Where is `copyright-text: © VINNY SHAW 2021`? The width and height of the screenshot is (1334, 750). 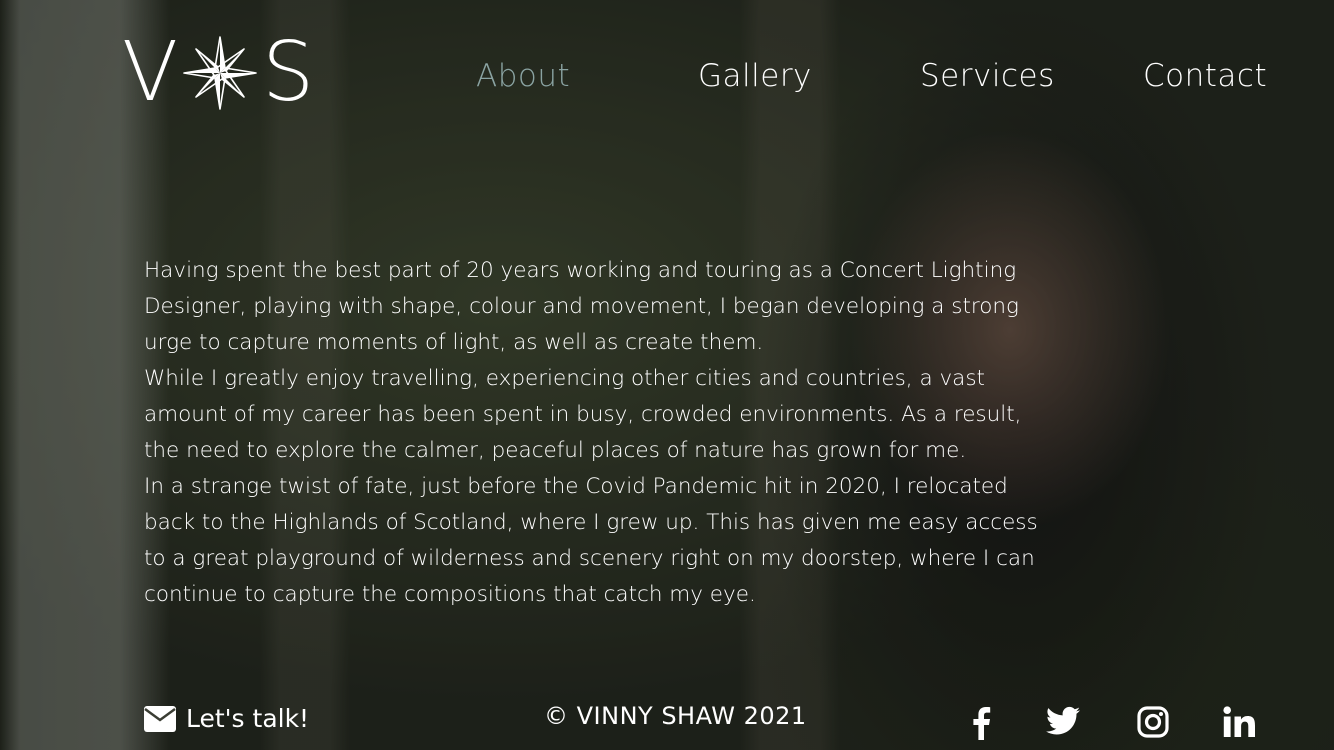
copyright-text: © VINNY SHAW 2021 is located at coordinates (675, 716).